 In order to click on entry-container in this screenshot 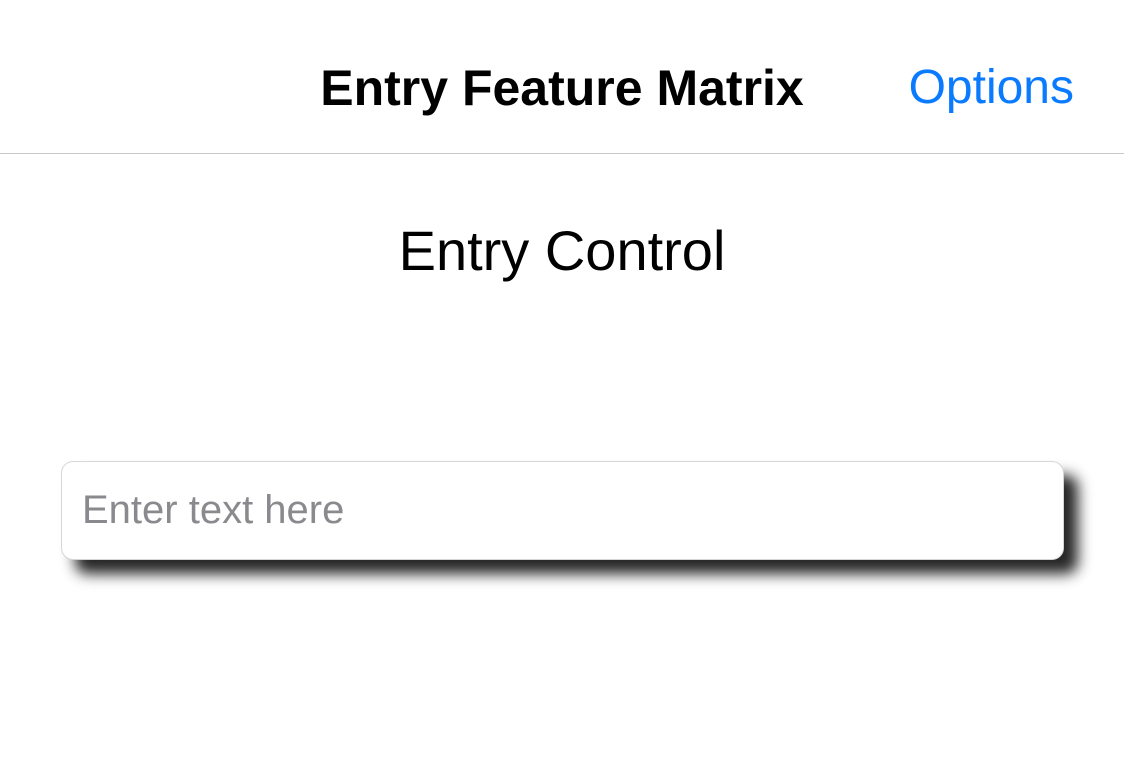, I will do `click(562, 510)`.